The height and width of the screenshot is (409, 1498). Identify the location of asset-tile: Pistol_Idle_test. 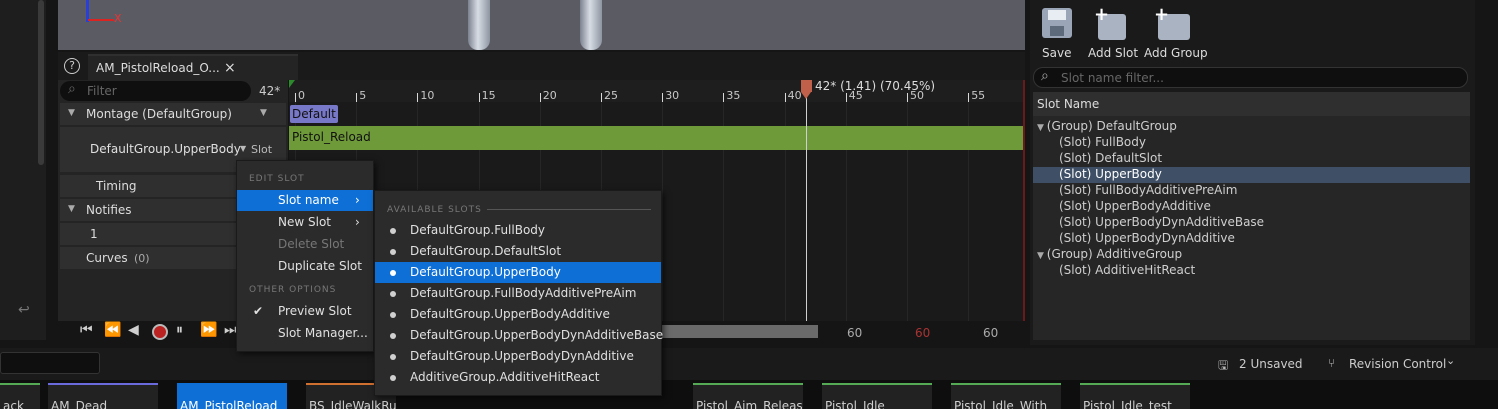
(1135, 396).